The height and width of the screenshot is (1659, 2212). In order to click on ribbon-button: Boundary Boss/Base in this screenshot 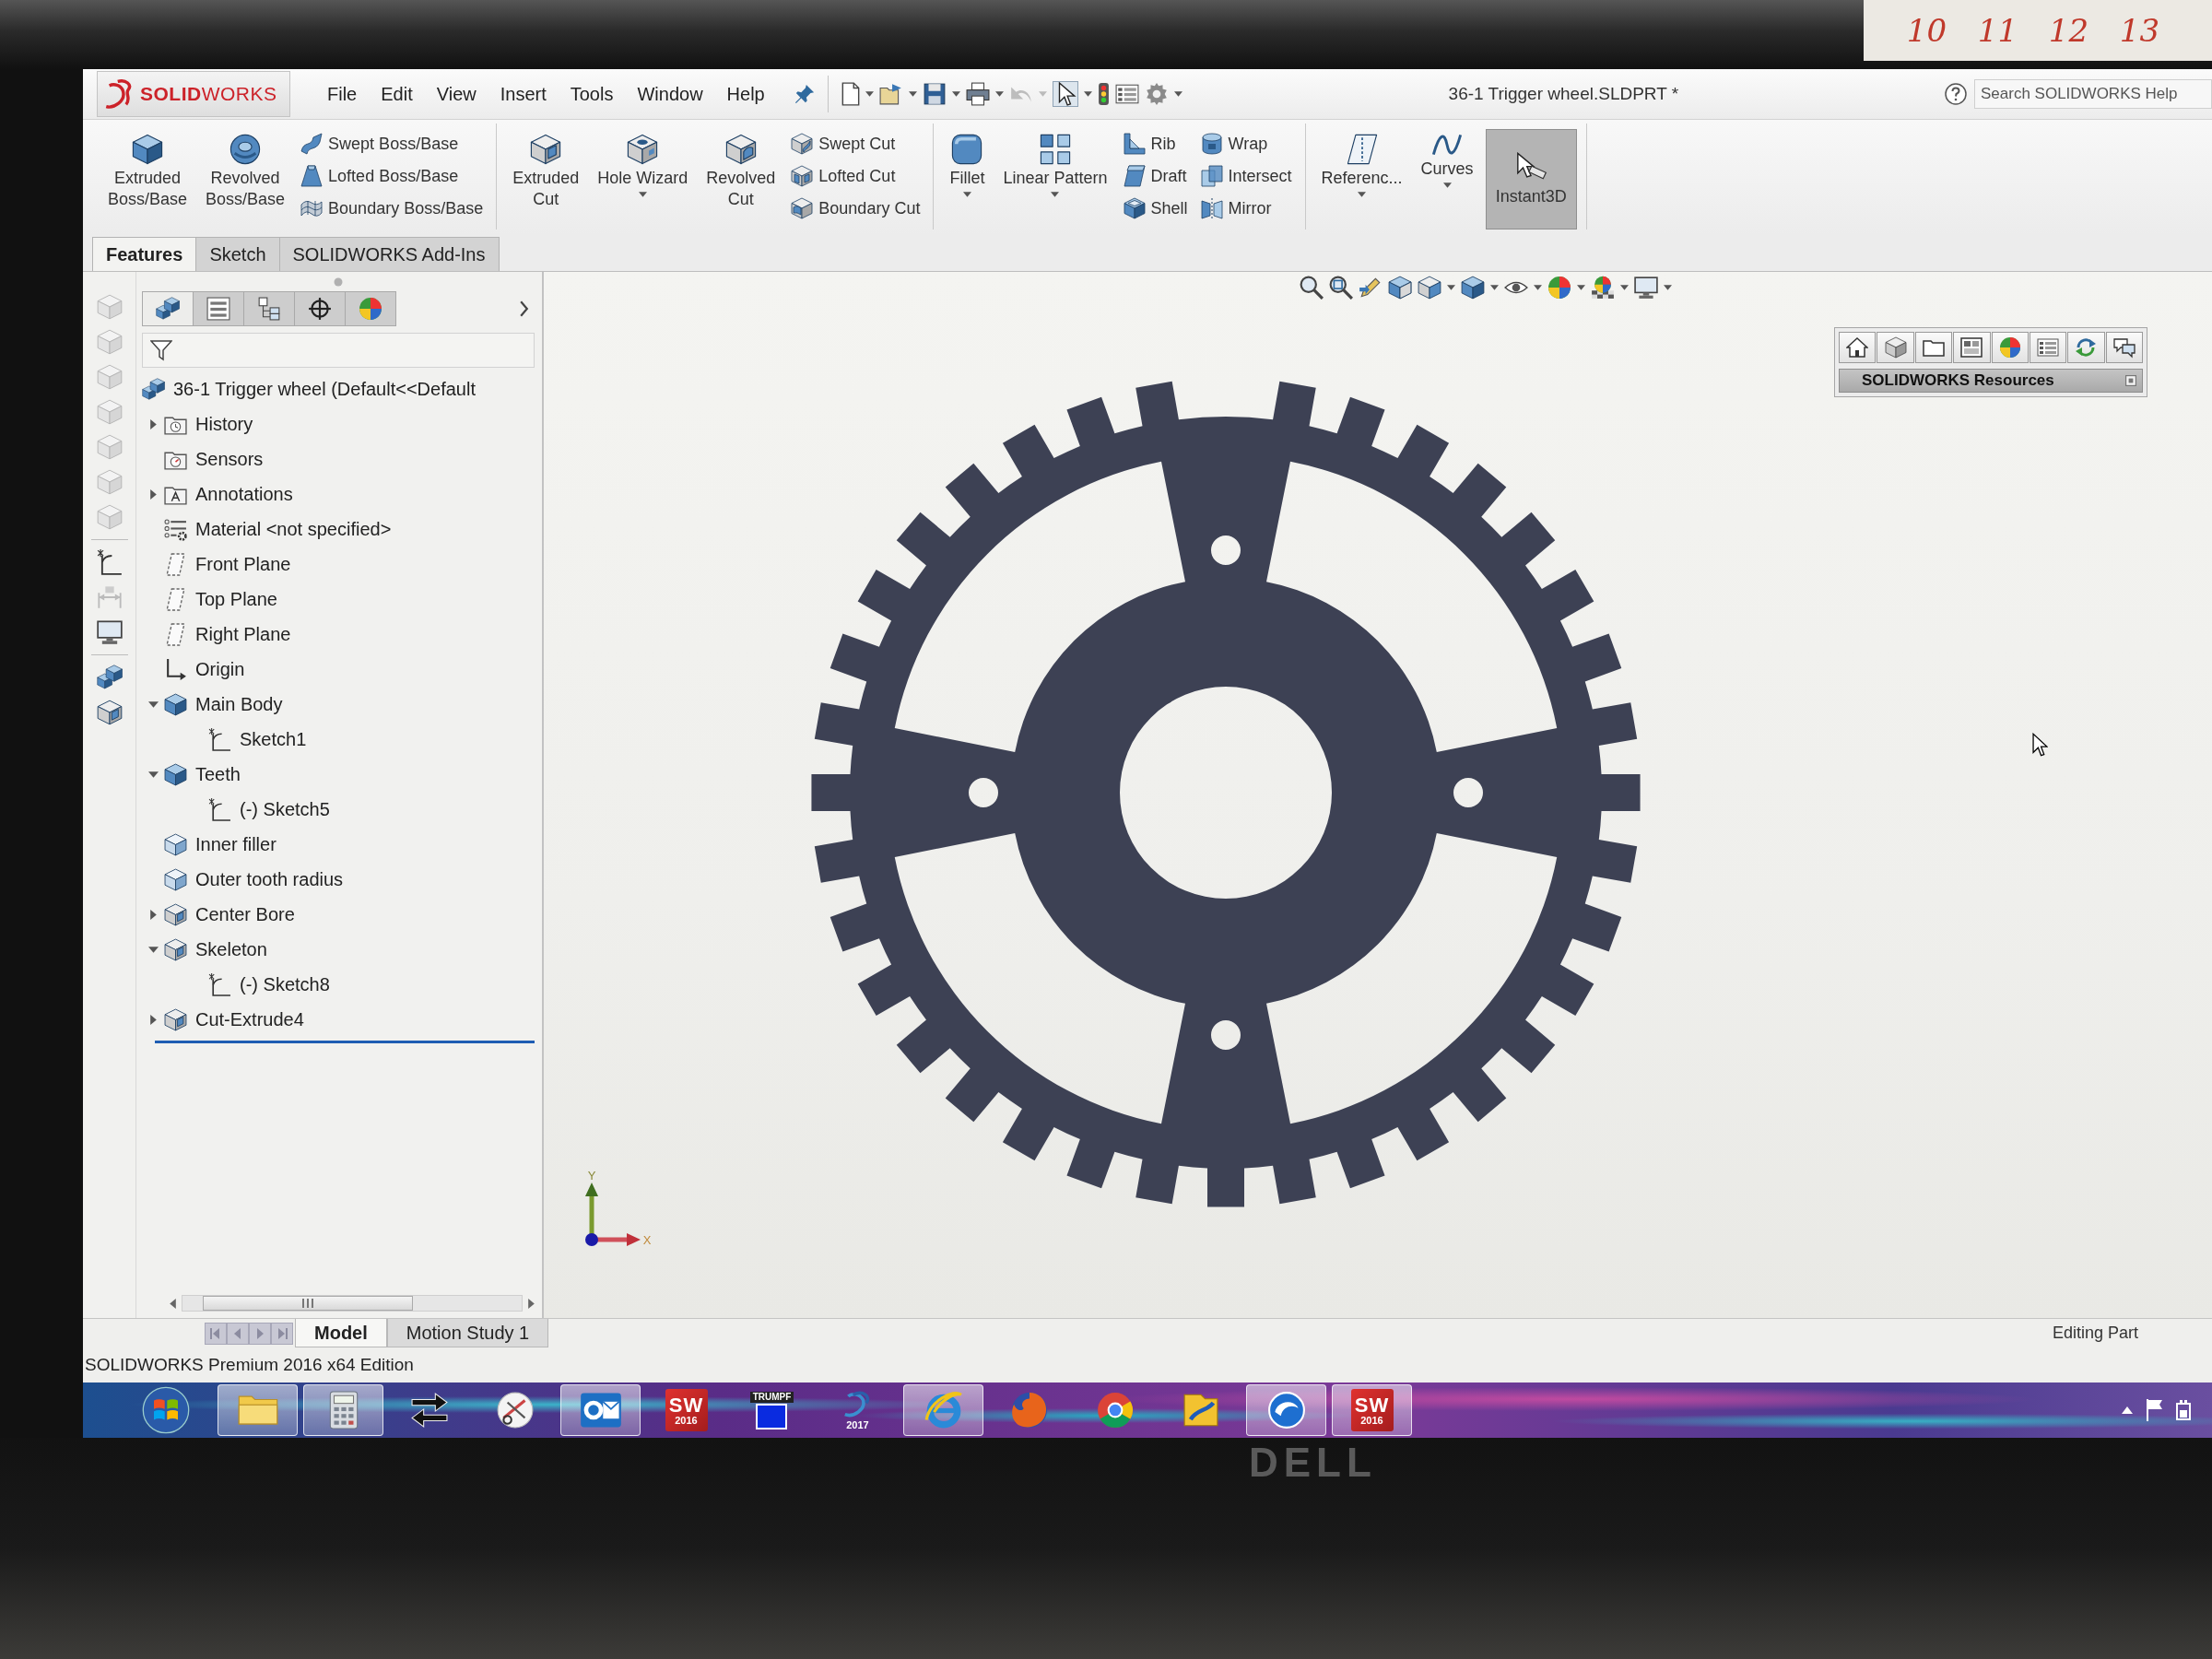, I will do `click(392, 208)`.